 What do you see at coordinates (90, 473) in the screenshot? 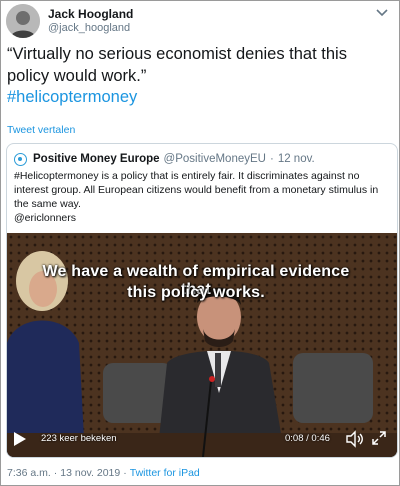
I see `tweet-date: 13 nov. 2019` at bounding box center [90, 473].